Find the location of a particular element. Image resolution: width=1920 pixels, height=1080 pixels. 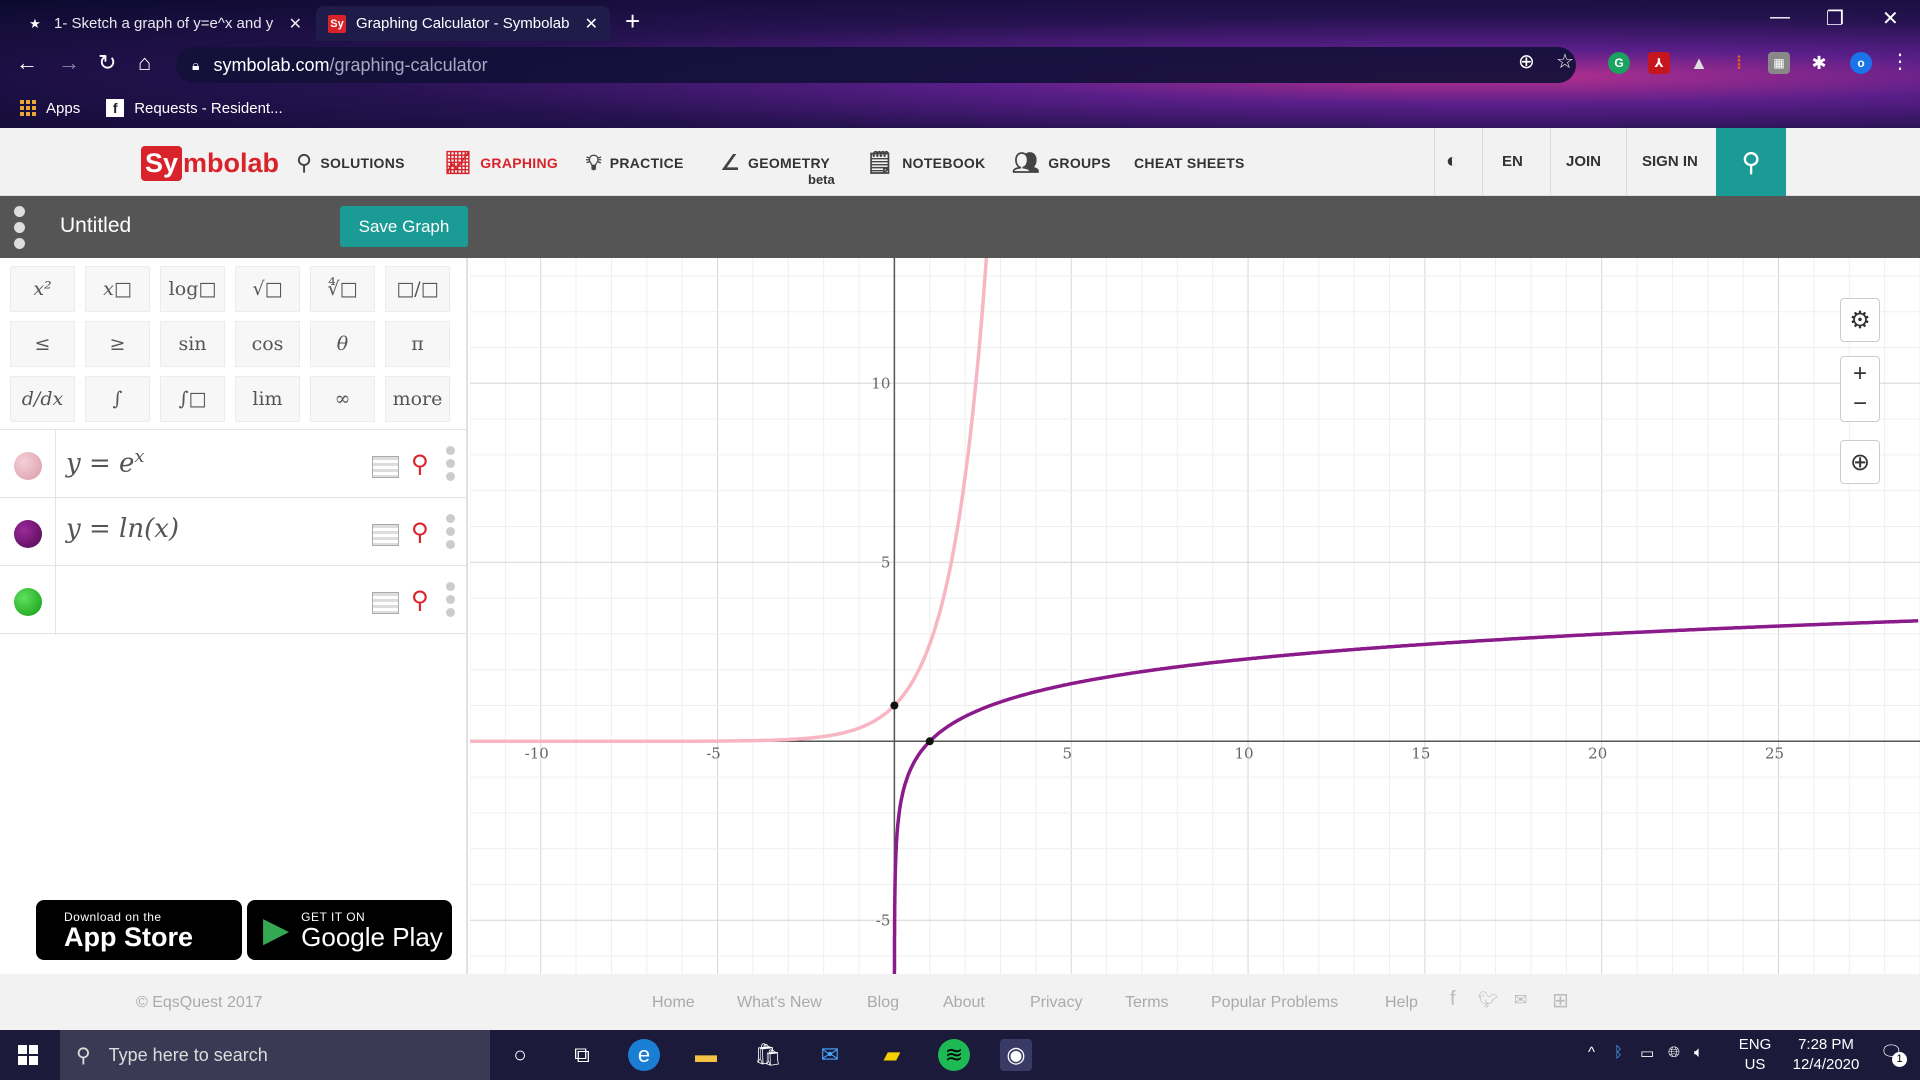

nav-practice: 💡︎ PRACTICE is located at coordinates (635, 163).